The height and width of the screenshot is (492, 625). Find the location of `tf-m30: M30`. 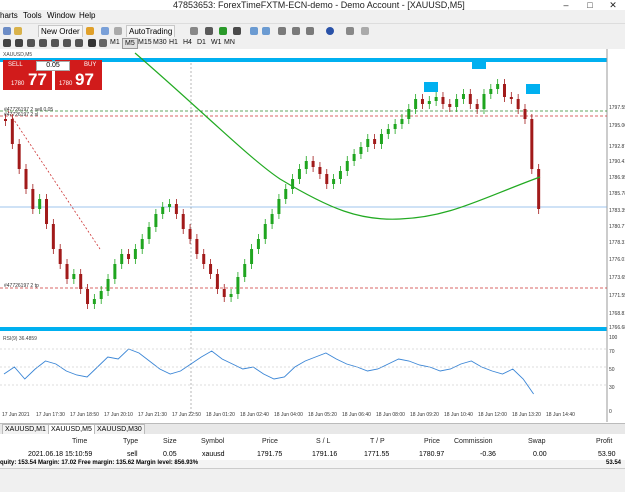

tf-m30: M30 is located at coordinates (160, 42).